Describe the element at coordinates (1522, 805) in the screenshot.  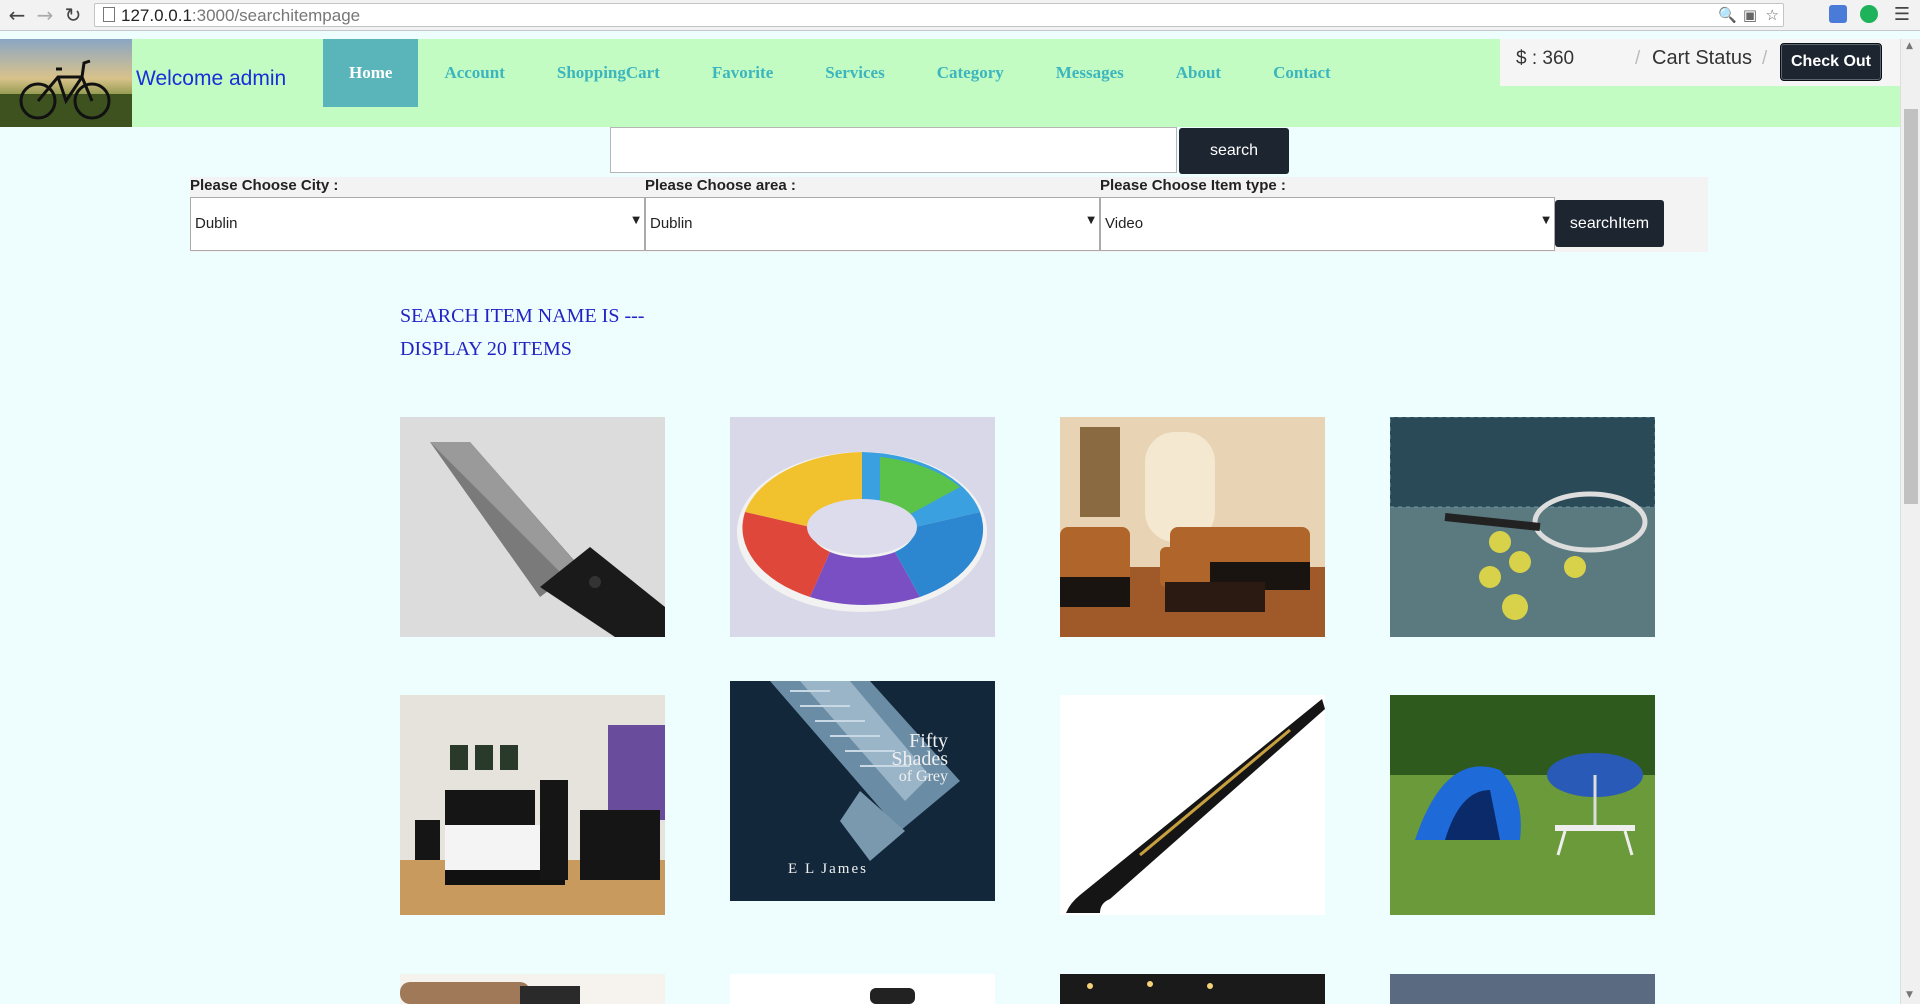
I see `tent-camping-image` at that location.